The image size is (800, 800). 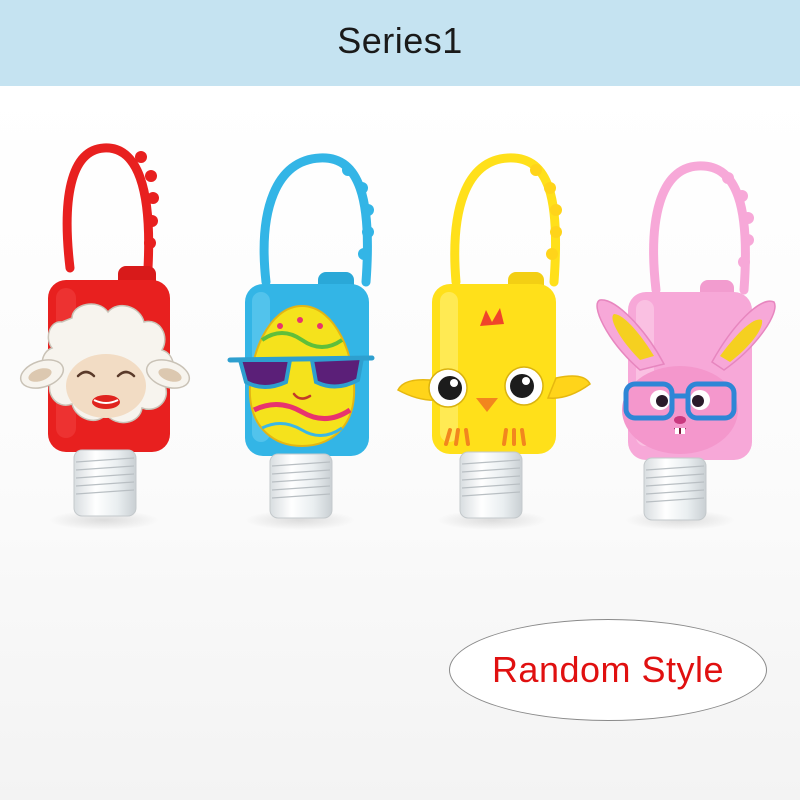 What do you see at coordinates (301, 341) in the screenshot?
I see `blue-egg-holder` at bounding box center [301, 341].